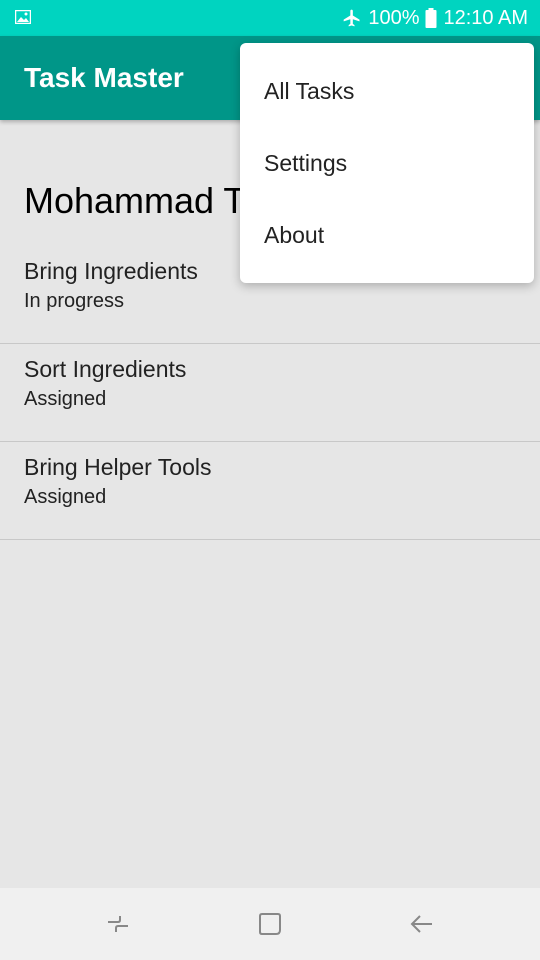 The width and height of the screenshot is (540, 960). I want to click on gallery-icon, so click(23, 17).